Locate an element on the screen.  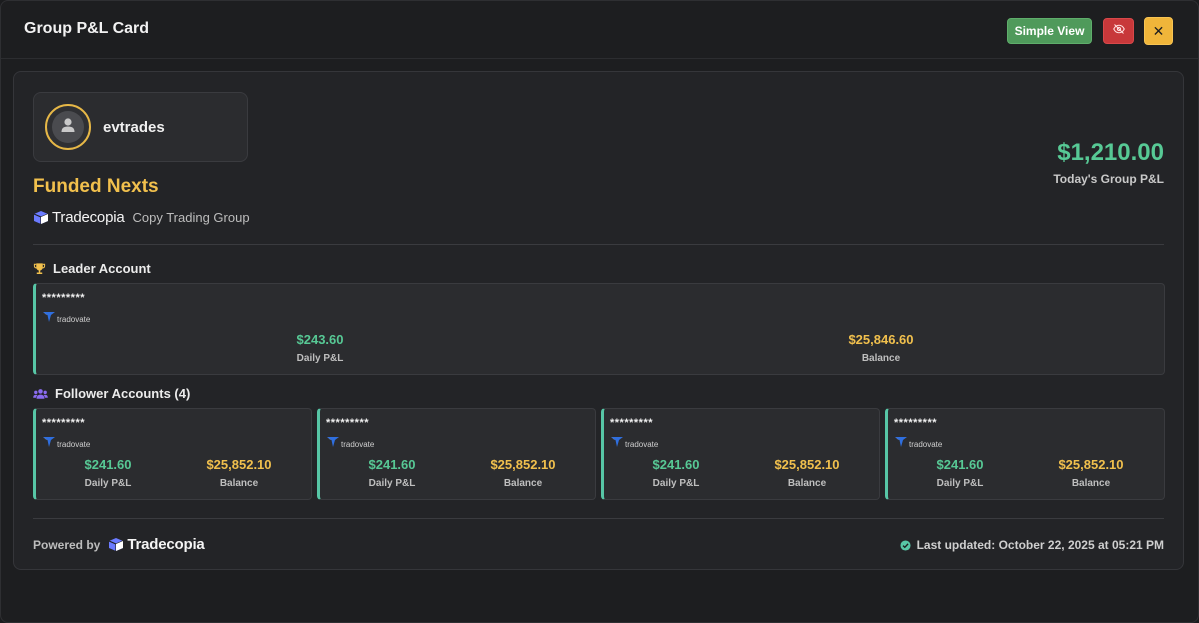
daily-pnl-metric: $243.60 Daily P&L is located at coordinates (320, 348).